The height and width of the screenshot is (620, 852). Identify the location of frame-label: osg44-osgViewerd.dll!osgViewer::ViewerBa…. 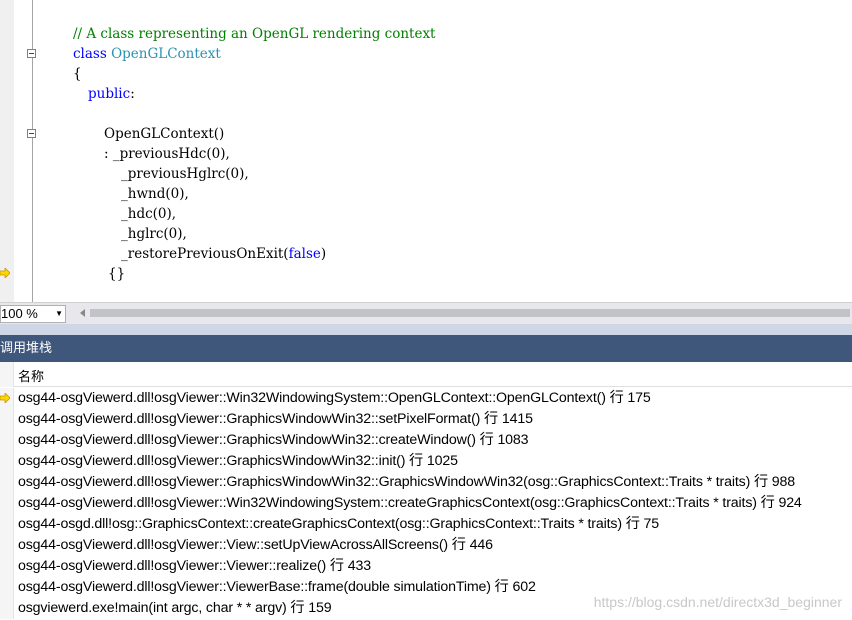
(277, 587).